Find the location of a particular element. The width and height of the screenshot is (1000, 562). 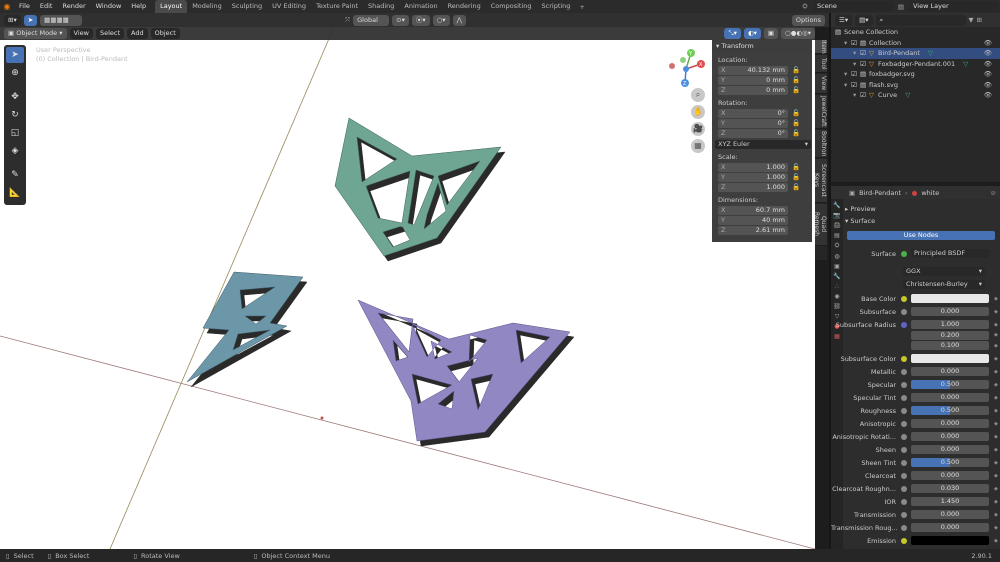

outliner-row: ▾ ☑ ▽ Foxbadger-Pendant.001 ▽ 👁 is located at coordinates (915, 64).